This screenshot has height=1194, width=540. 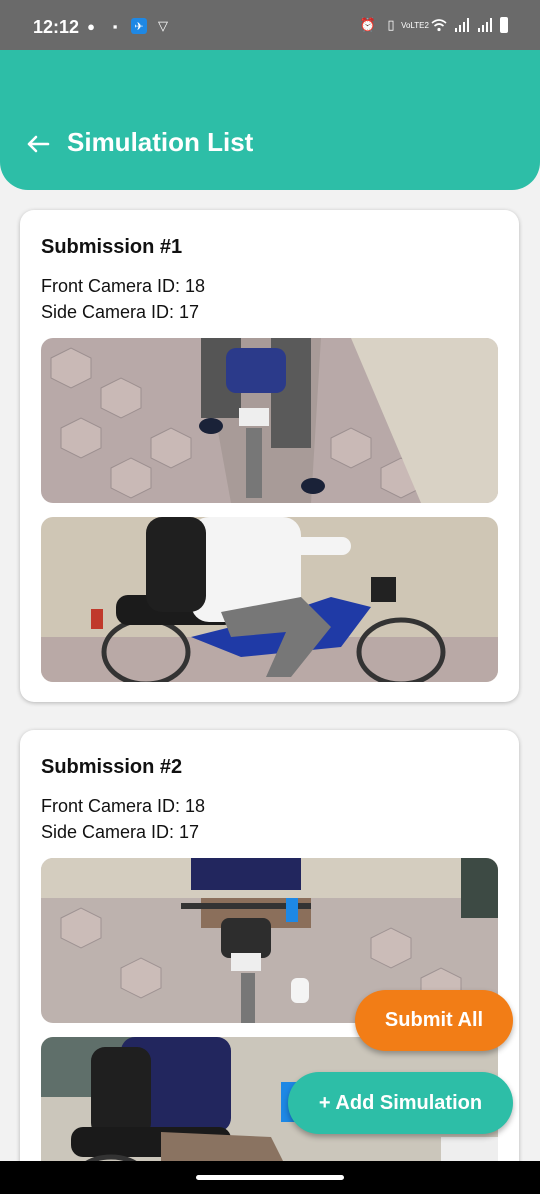 I want to click on front-camera-photo, so click(x=269, y=420).